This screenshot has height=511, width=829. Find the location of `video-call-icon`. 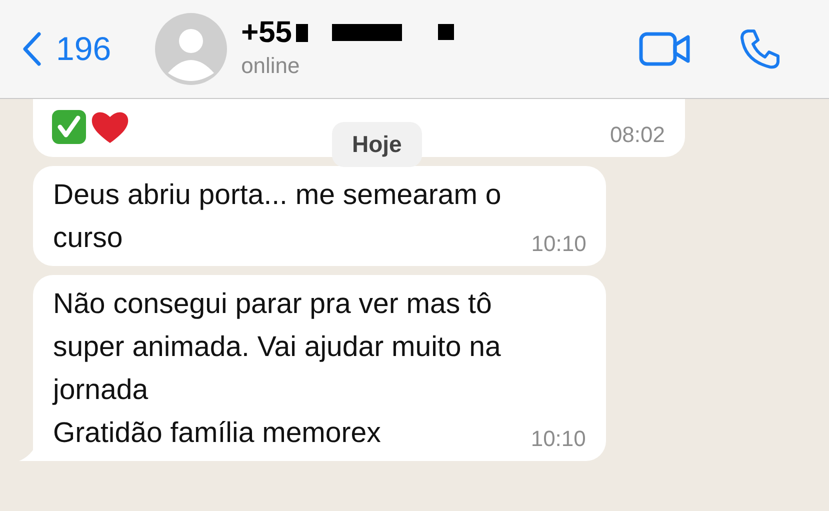

video-call-icon is located at coordinates (665, 49).